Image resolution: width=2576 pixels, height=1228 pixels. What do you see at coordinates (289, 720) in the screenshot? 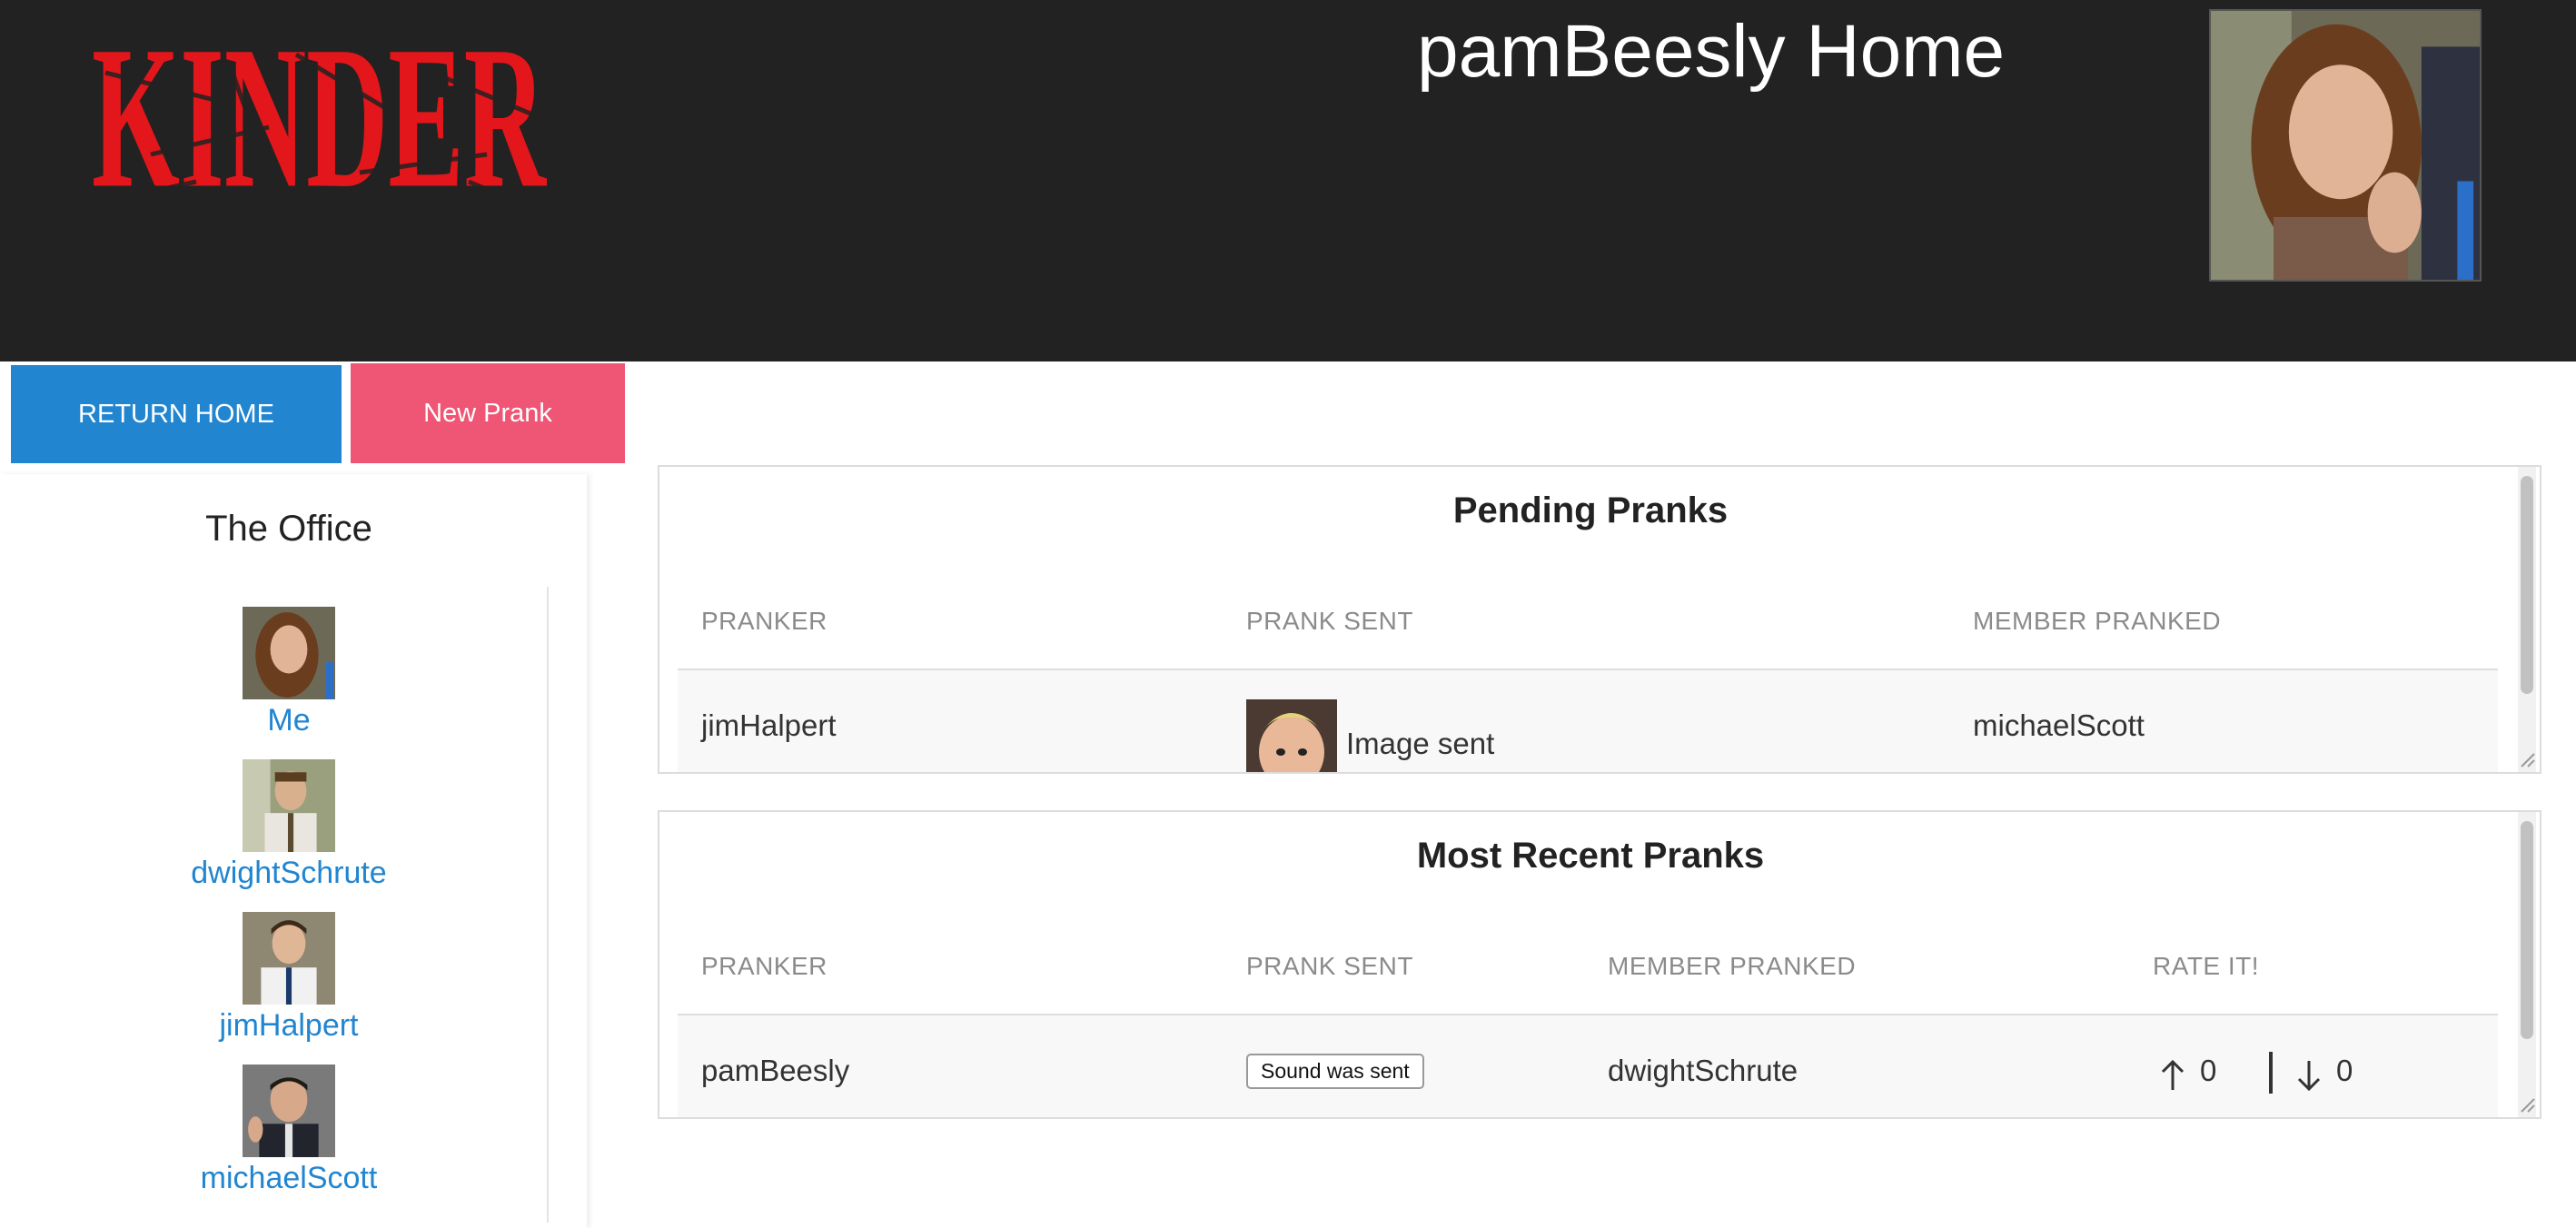
I see `member-name: Me` at bounding box center [289, 720].